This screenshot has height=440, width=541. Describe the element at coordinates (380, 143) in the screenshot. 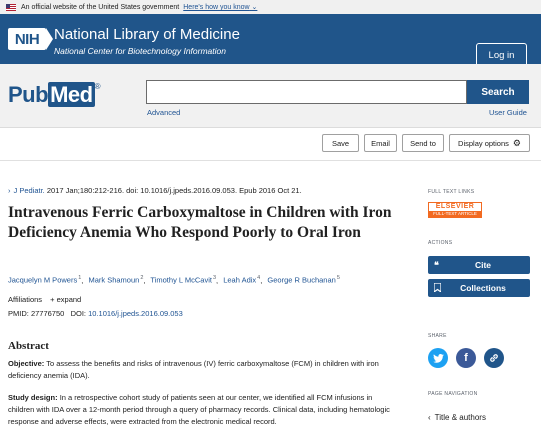

I see `email-button: Email` at that location.